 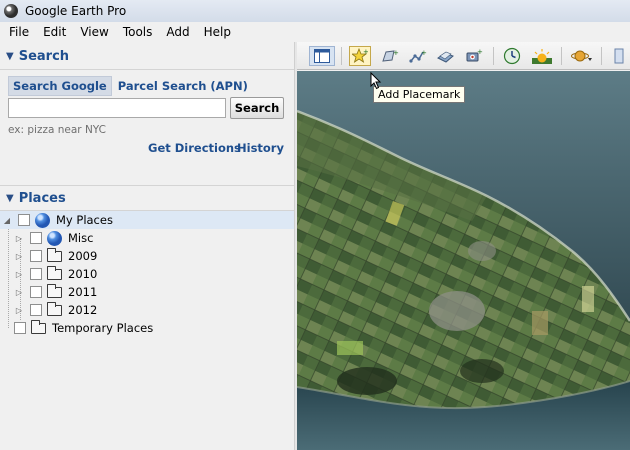 I want to click on menu-add: Add, so click(x=177, y=32).